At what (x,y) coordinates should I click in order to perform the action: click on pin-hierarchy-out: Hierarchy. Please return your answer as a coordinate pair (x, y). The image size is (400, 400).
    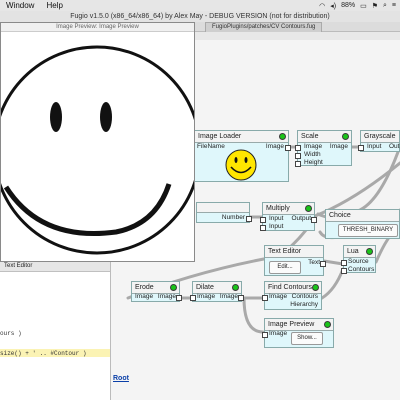
    Looking at the image, I should click on (304, 304).